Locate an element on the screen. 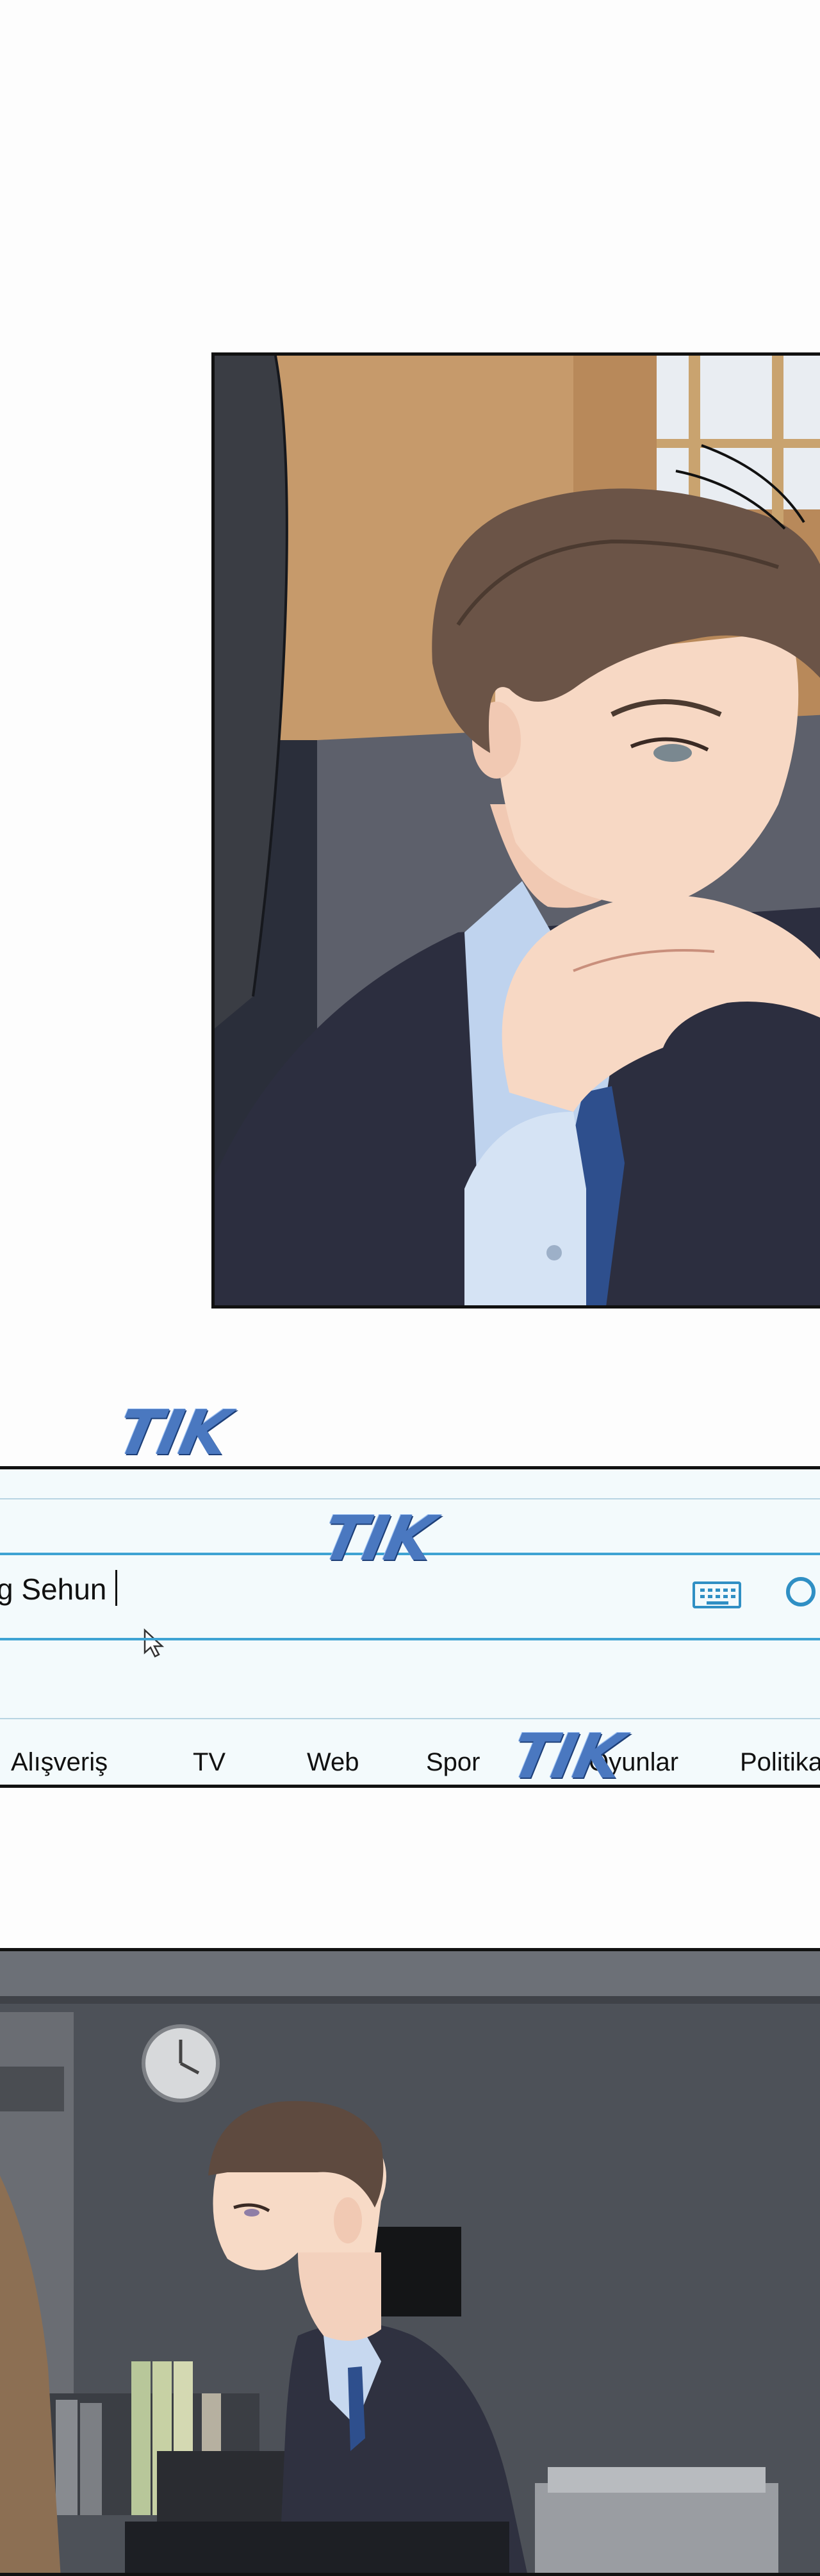 This screenshot has width=820, height=2576. search-box-bottom-border is located at coordinates (410, 1639).